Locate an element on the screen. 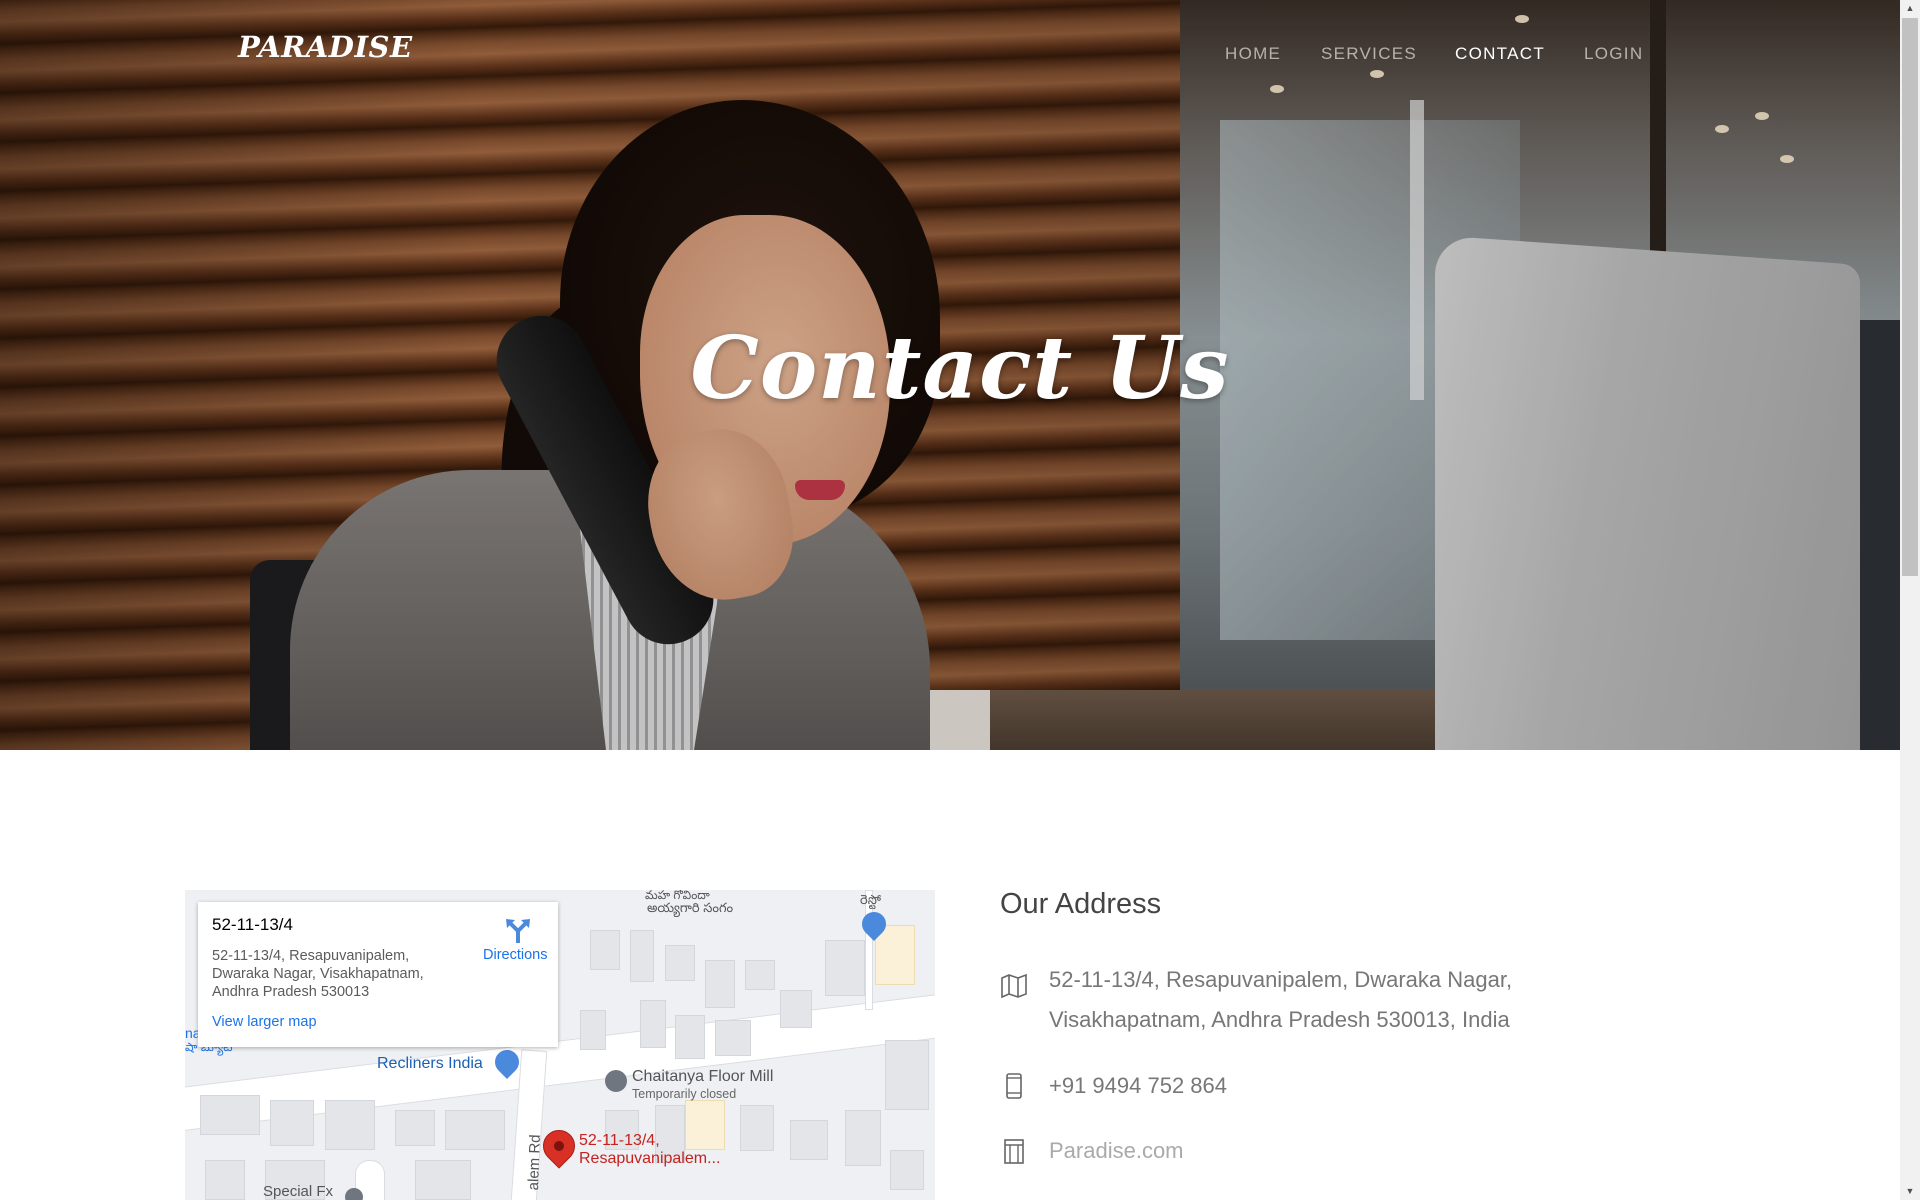 Image resolution: width=1920 pixels, height=1200 pixels. map-label-special: Special Fx is located at coordinates (298, 1191).